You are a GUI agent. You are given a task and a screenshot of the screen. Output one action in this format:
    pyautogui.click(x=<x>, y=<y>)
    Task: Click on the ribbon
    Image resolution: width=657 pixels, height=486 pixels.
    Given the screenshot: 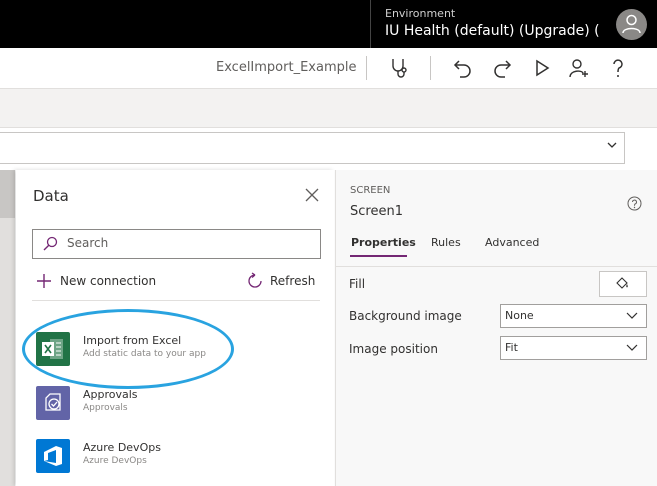 What is the action you would take?
    pyautogui.click(x=328, y=108)
    